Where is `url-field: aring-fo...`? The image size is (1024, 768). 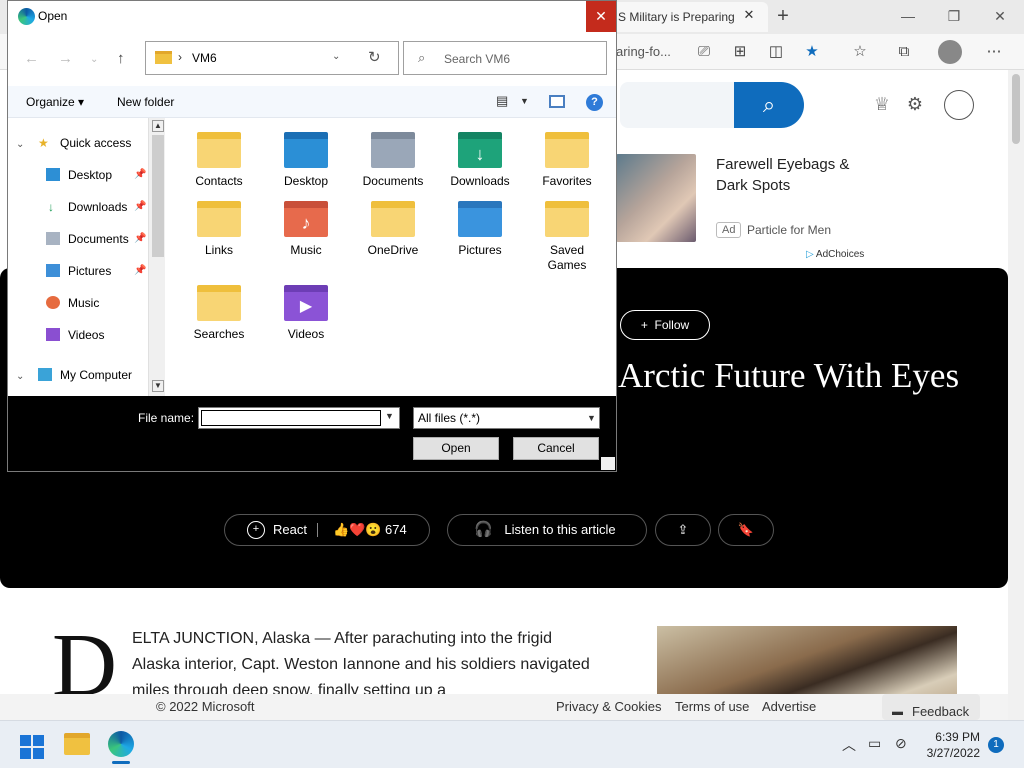 url-field: aring-fo... is located at coordinates (656, 52).